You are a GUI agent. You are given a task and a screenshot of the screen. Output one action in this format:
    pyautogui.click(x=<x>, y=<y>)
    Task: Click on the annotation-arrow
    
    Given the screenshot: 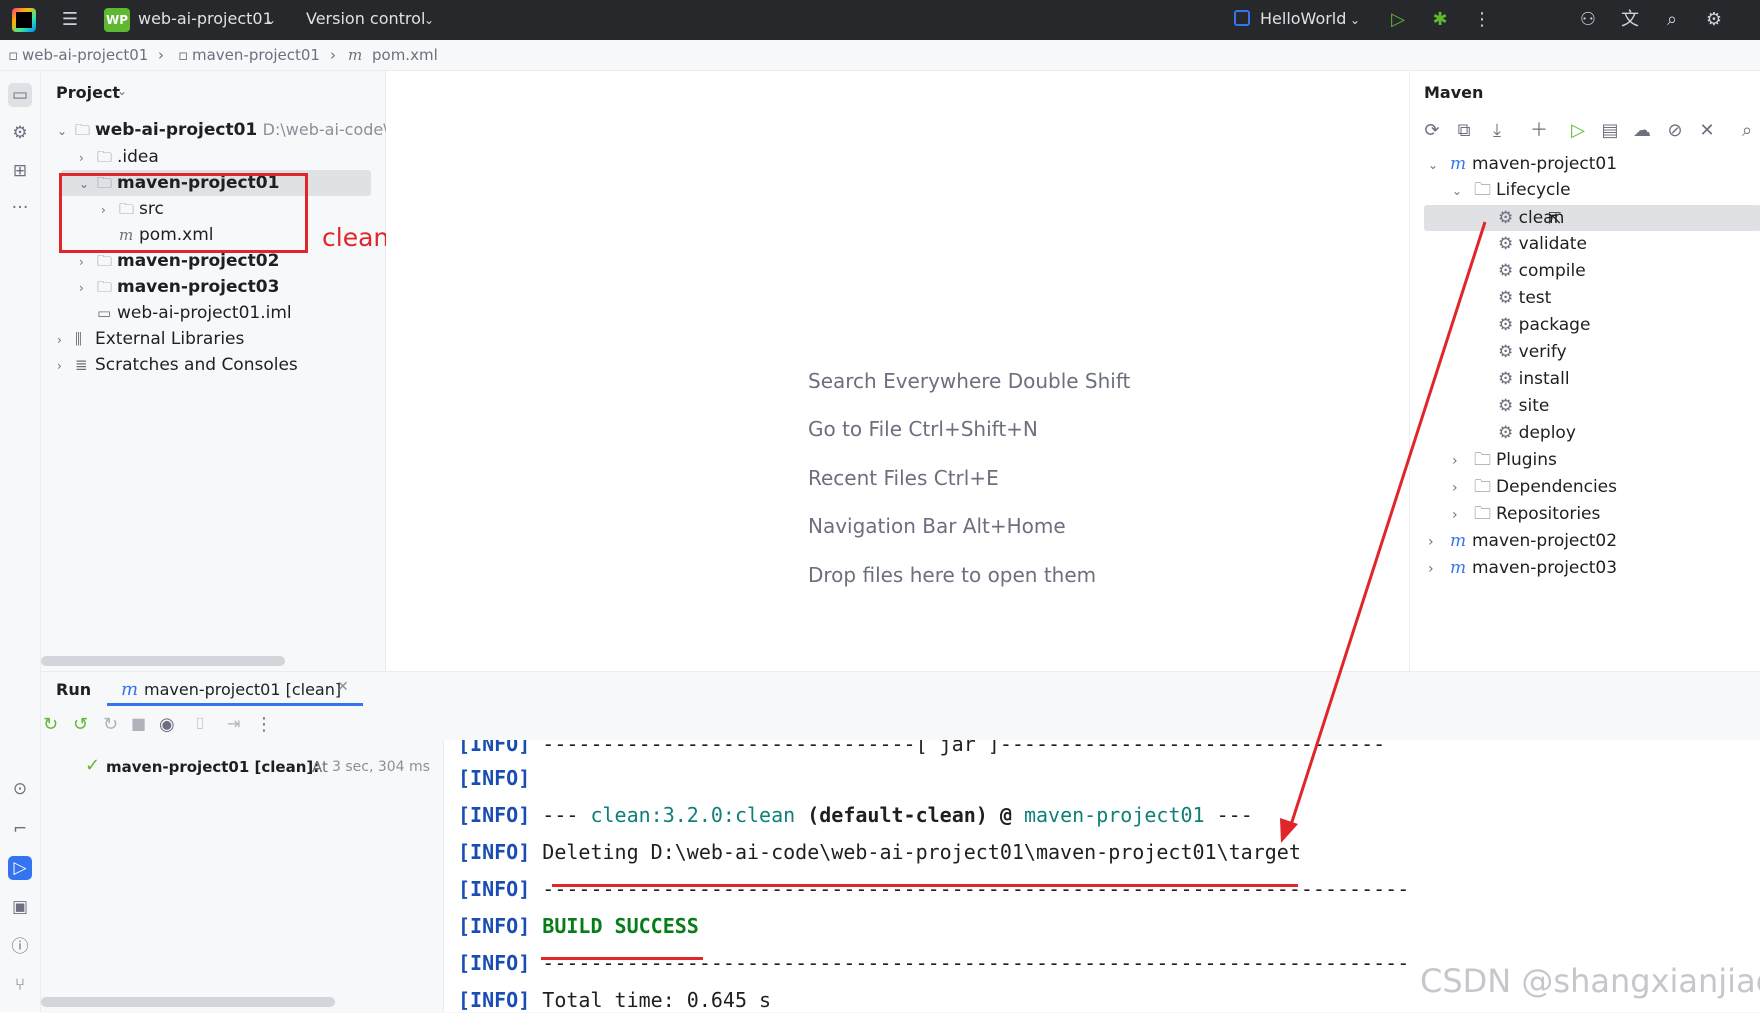 What is the action you would take?
    pyautogui.click(x=1383, y=532)
    